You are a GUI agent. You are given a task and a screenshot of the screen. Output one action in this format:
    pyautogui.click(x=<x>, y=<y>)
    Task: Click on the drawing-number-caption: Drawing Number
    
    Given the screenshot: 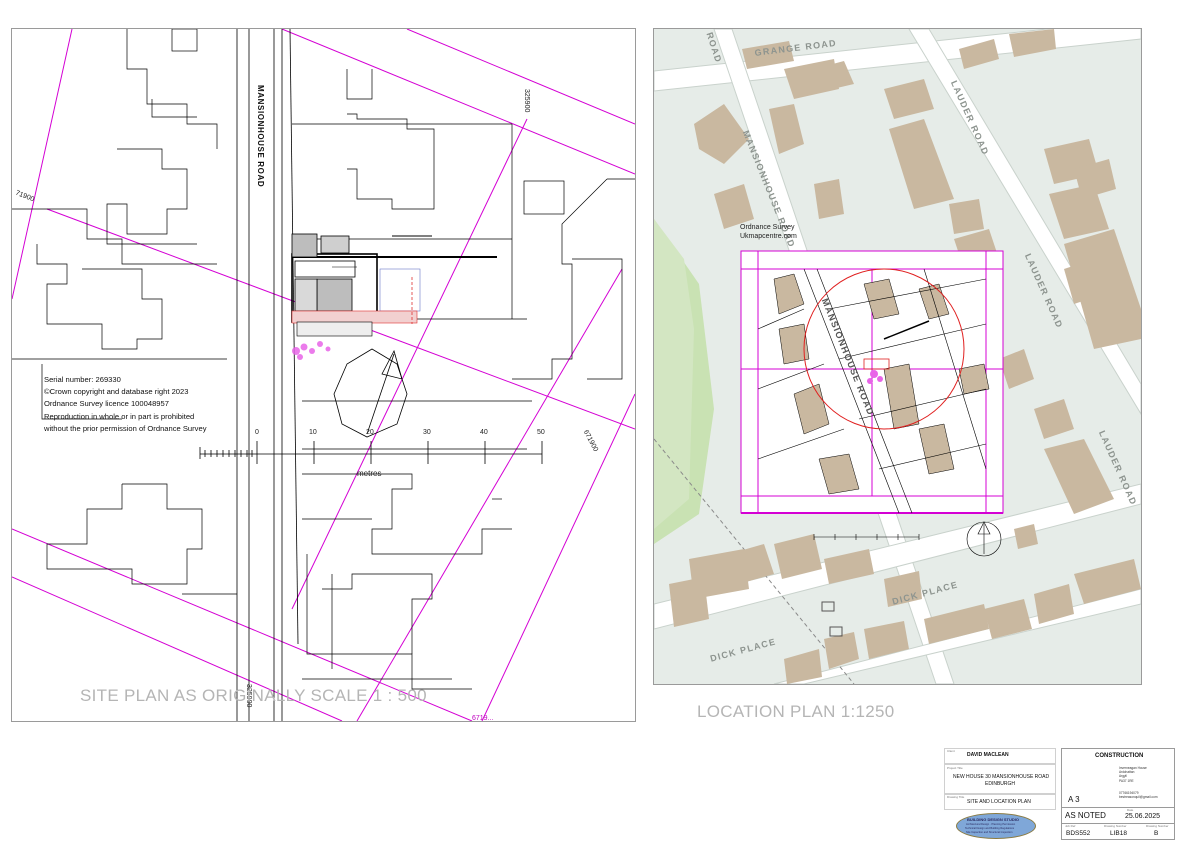 What is the action you would take?
    pyautogui.click(x=1115, y=826)
    